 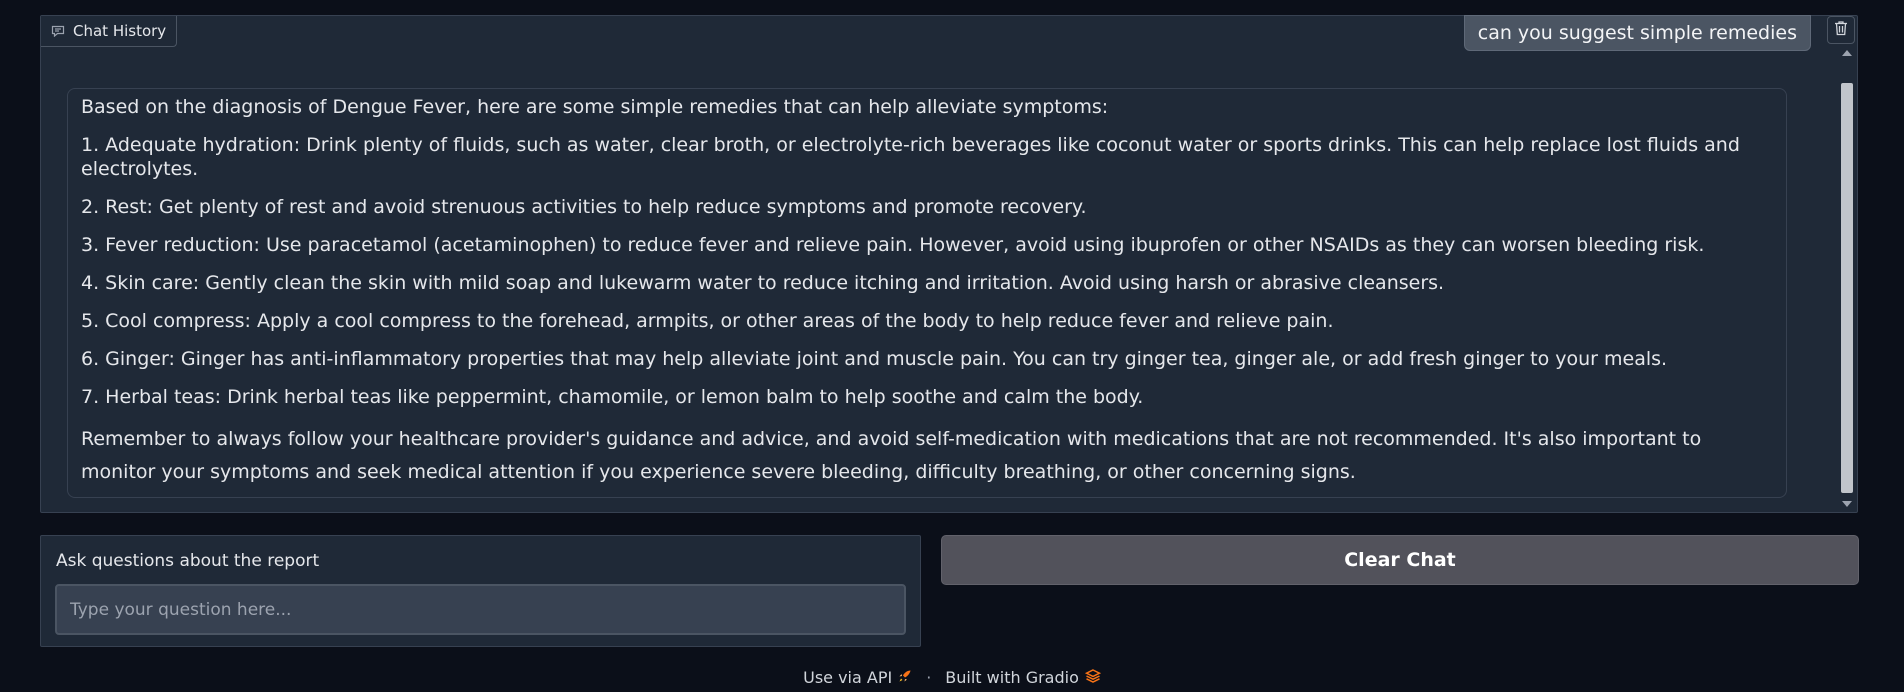 What do you see at coordinates (1400, 560) in the screenshot?
I see `clear-chat-button: Clear Chat` at bounding box center [1400, 560].